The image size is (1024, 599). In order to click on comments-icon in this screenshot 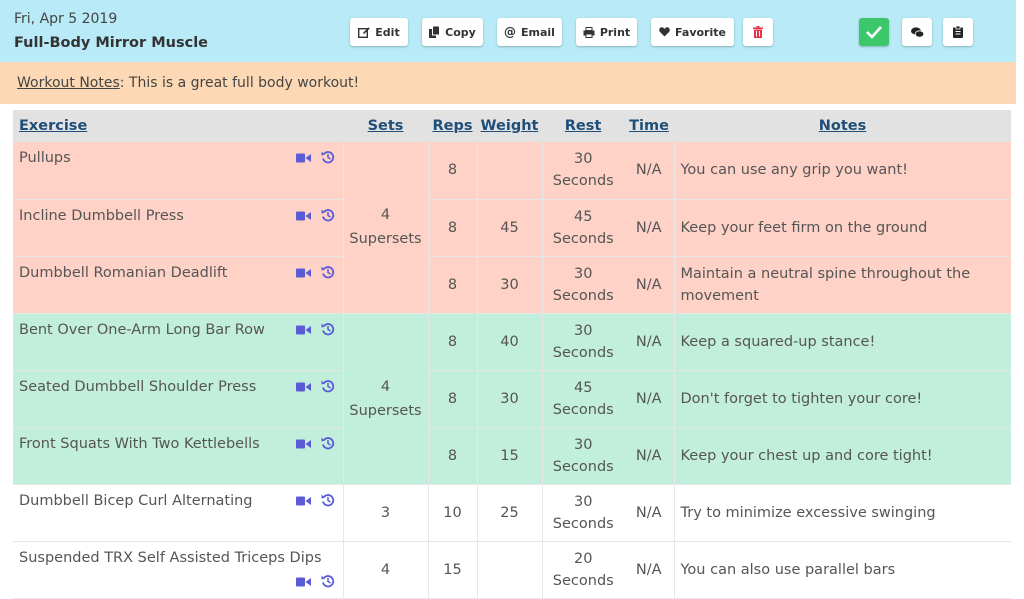, I will do `click(917, 32)`.